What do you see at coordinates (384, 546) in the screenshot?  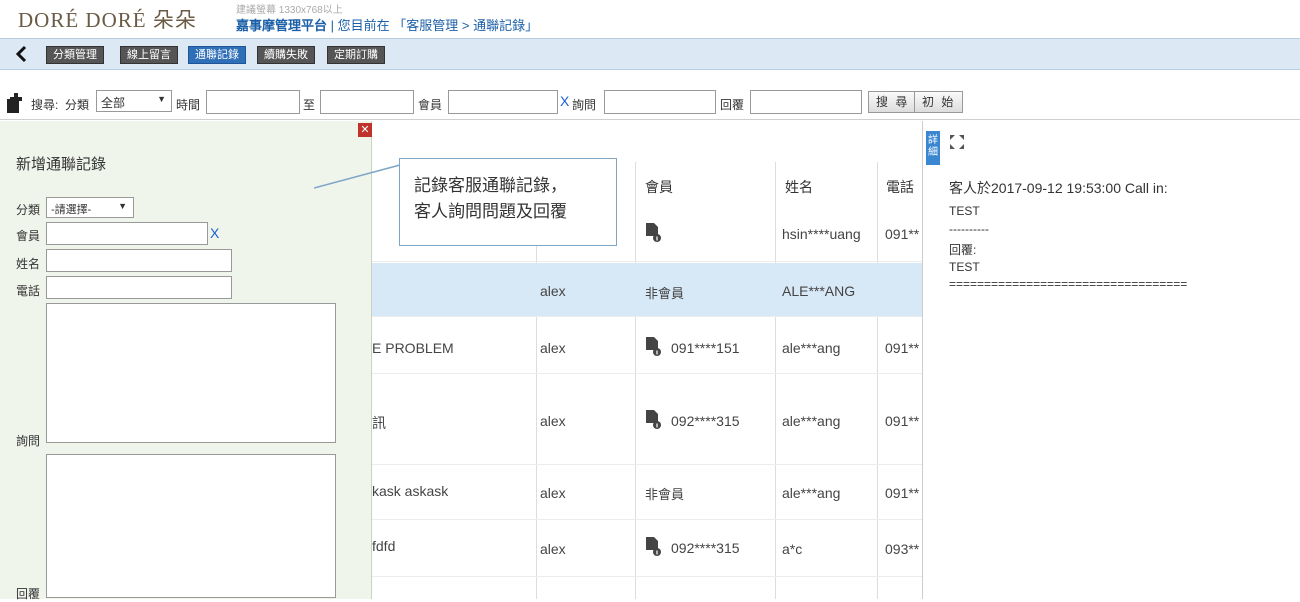 I see `row-content: fdfd` at bounding box center [384, 546].